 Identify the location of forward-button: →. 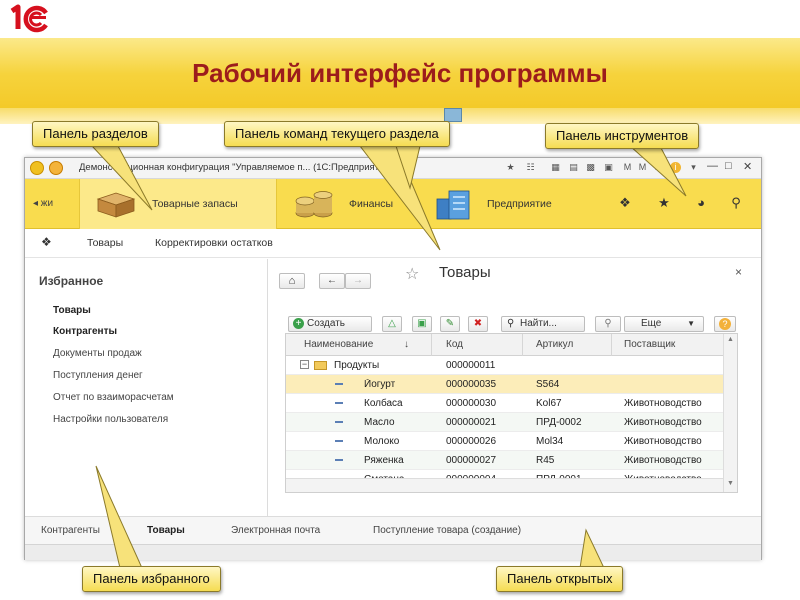
(358, 281).